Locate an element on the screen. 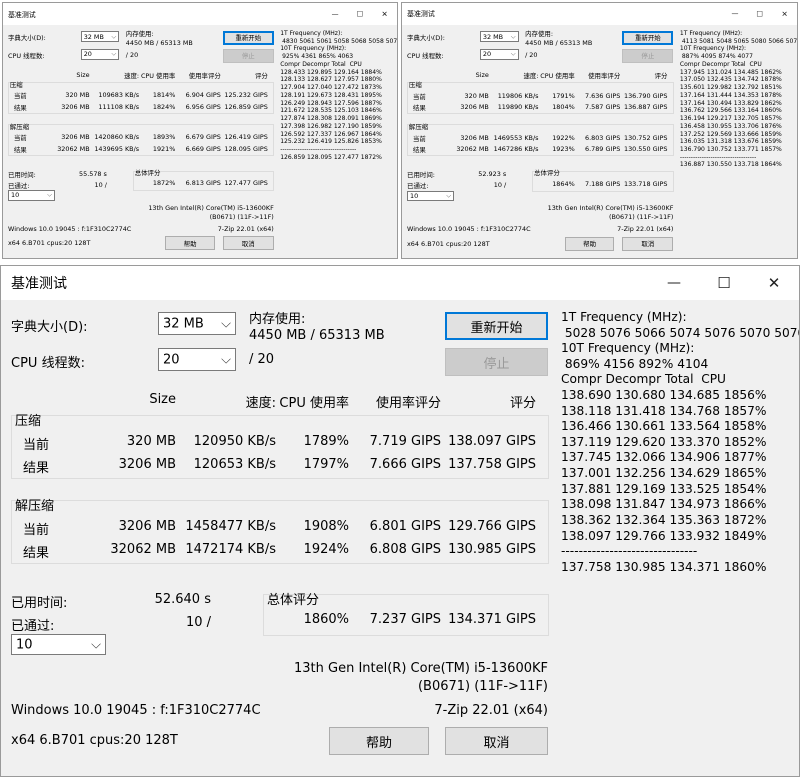  header-cpu-usage: CPU 使用率 is located at coordinates (158, 75).